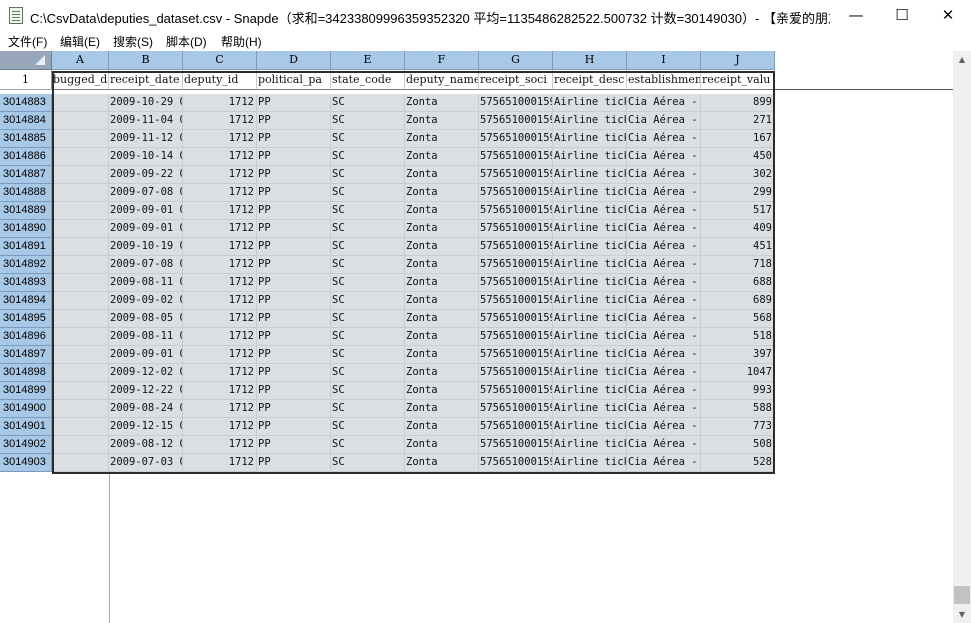  I want to click on table-cell: 688, so click(738, 283).